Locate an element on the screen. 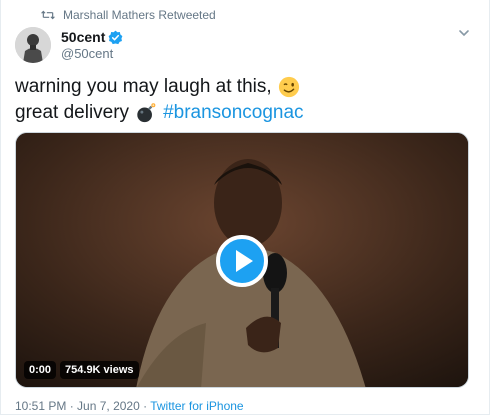 The image size is (490, 415). author-name: 50cent is located at coordinates (83, 37).